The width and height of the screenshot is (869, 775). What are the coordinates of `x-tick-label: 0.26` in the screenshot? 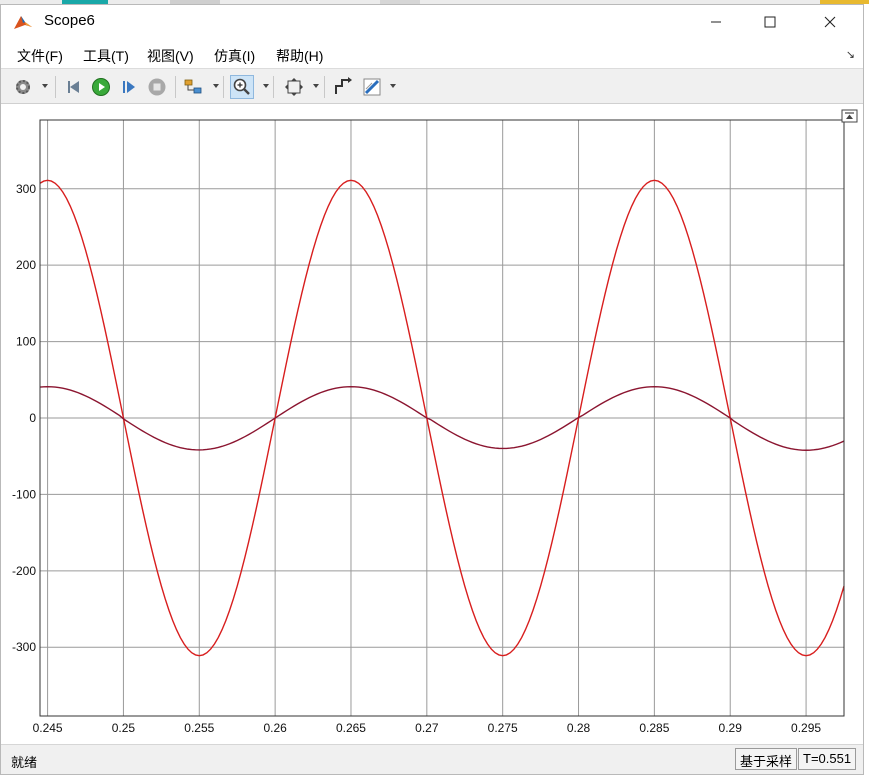 It's located at (275, 728).